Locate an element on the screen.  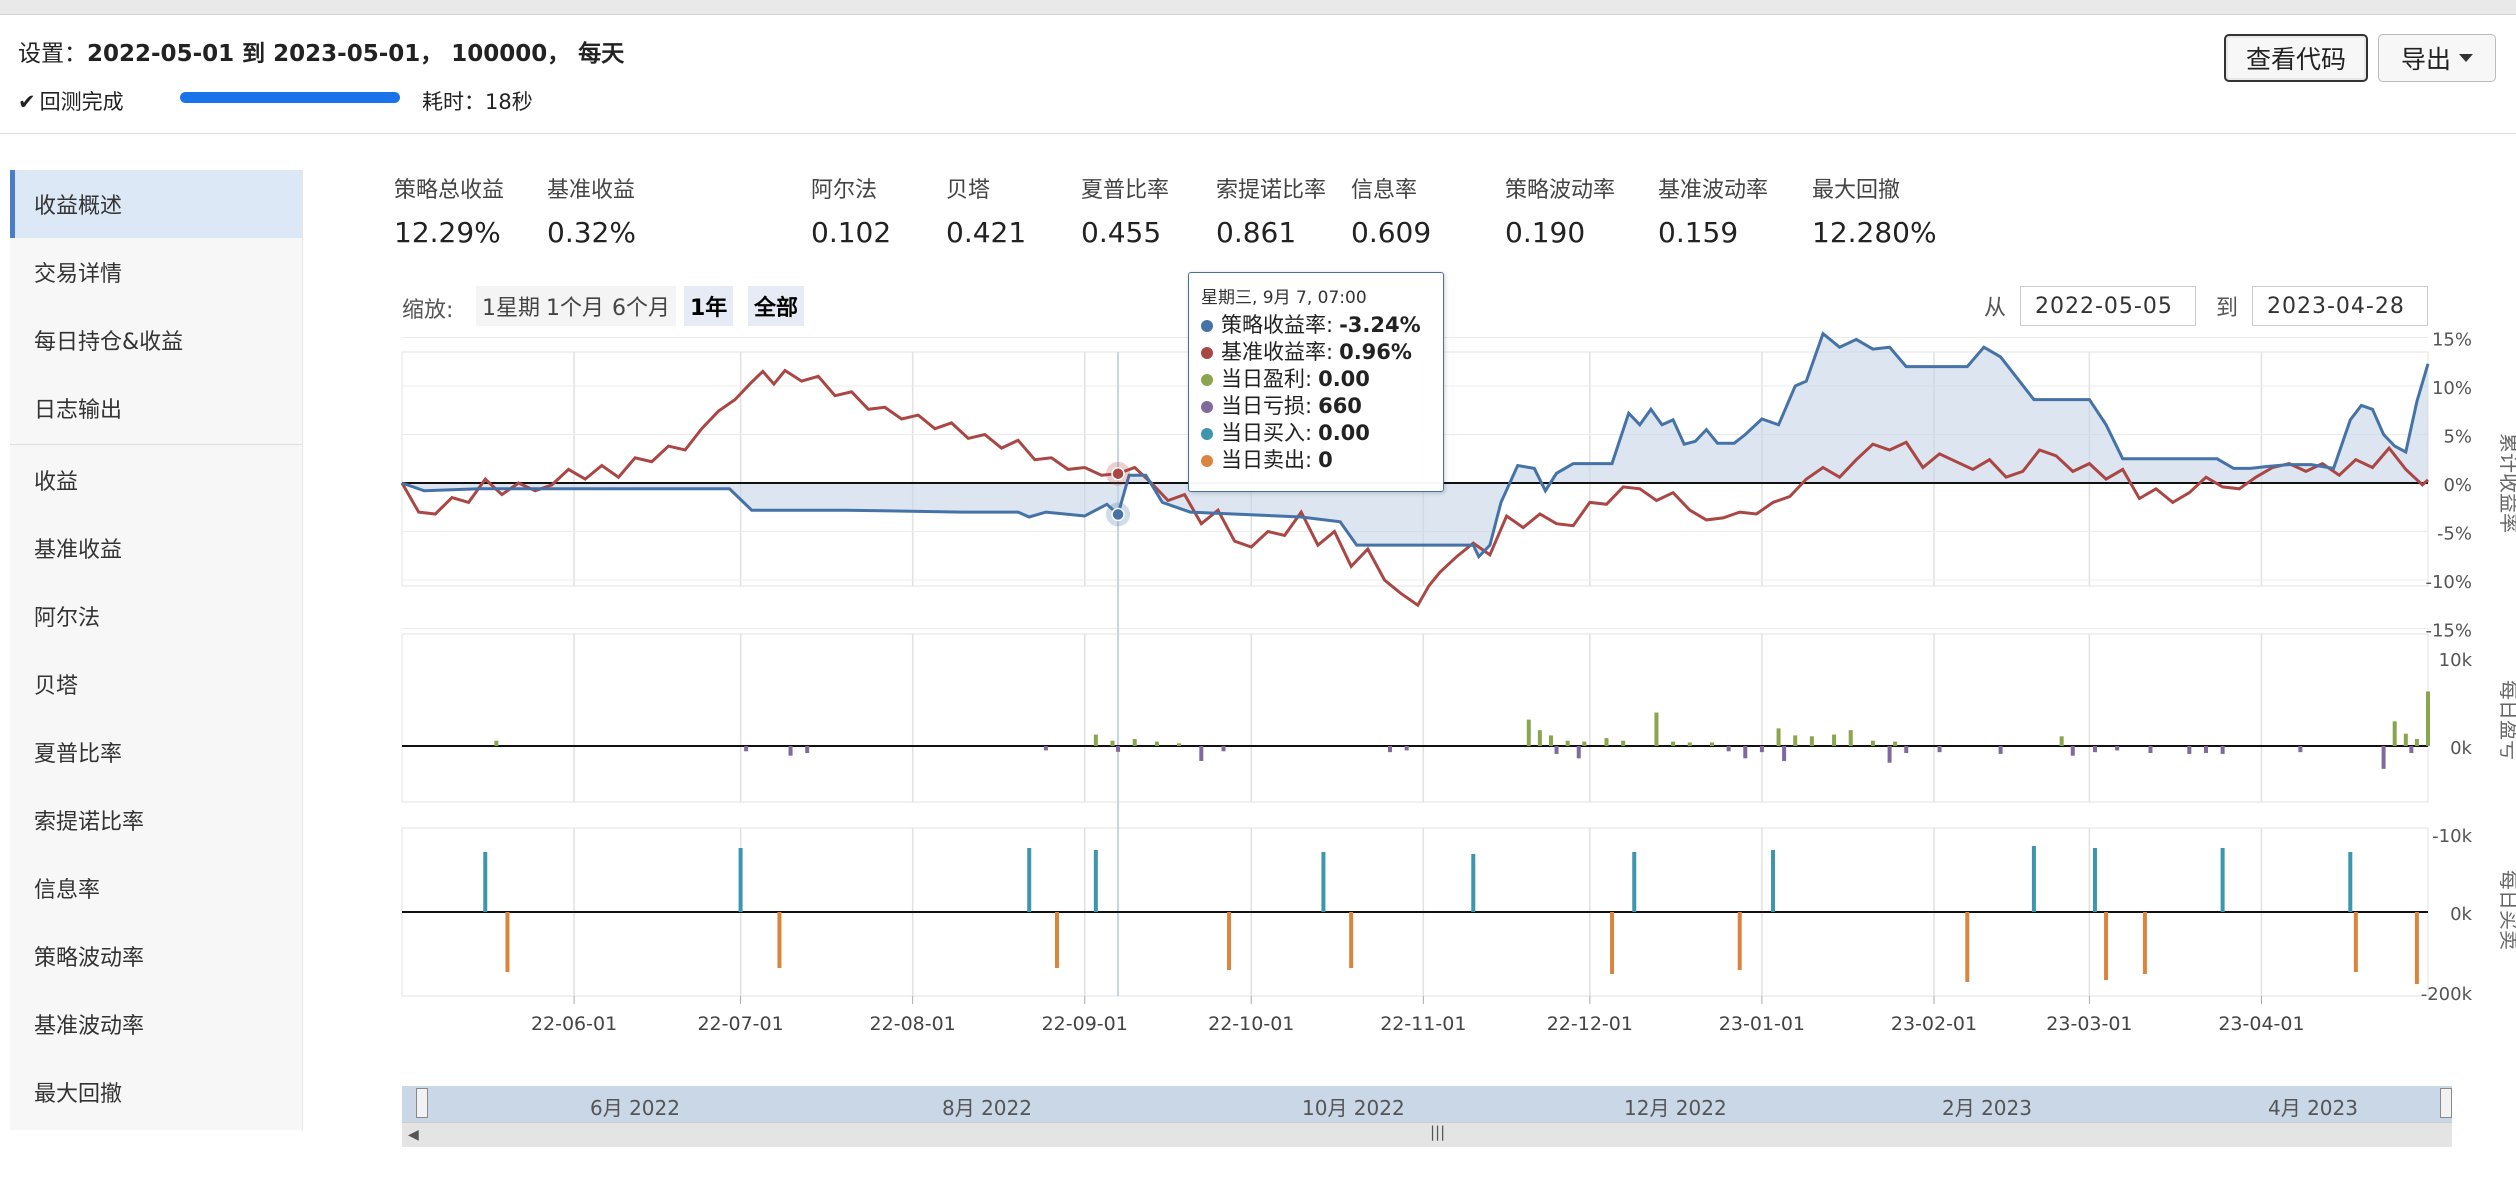
tooltip-label: 策略收益率: is located at coordinates (1277, 325).